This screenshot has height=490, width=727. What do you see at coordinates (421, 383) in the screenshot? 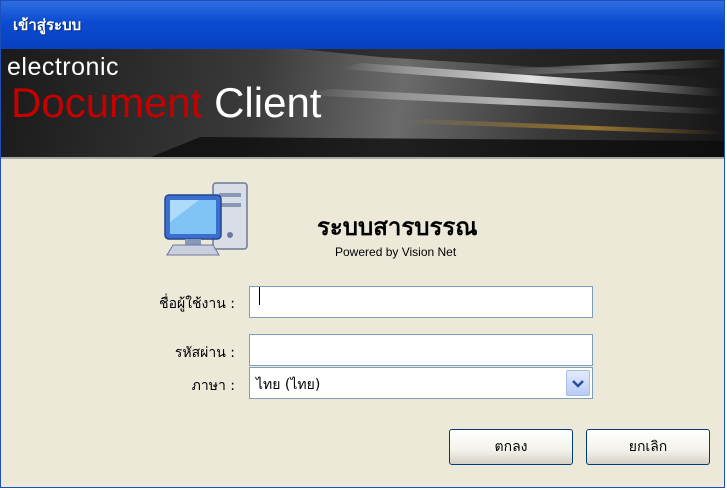
I see `language-select: ไทย (ไทย)` at bounding box center [421, 383].